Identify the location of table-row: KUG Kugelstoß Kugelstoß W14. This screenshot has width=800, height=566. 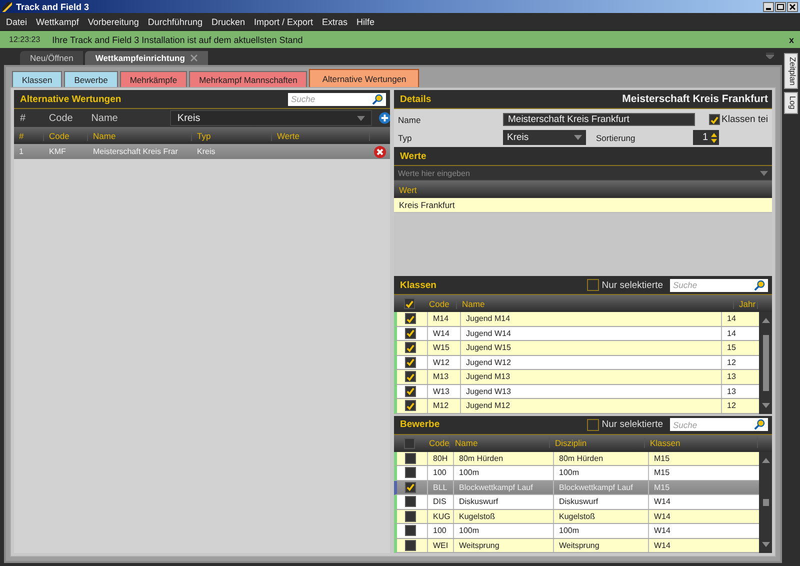
(576, 517).